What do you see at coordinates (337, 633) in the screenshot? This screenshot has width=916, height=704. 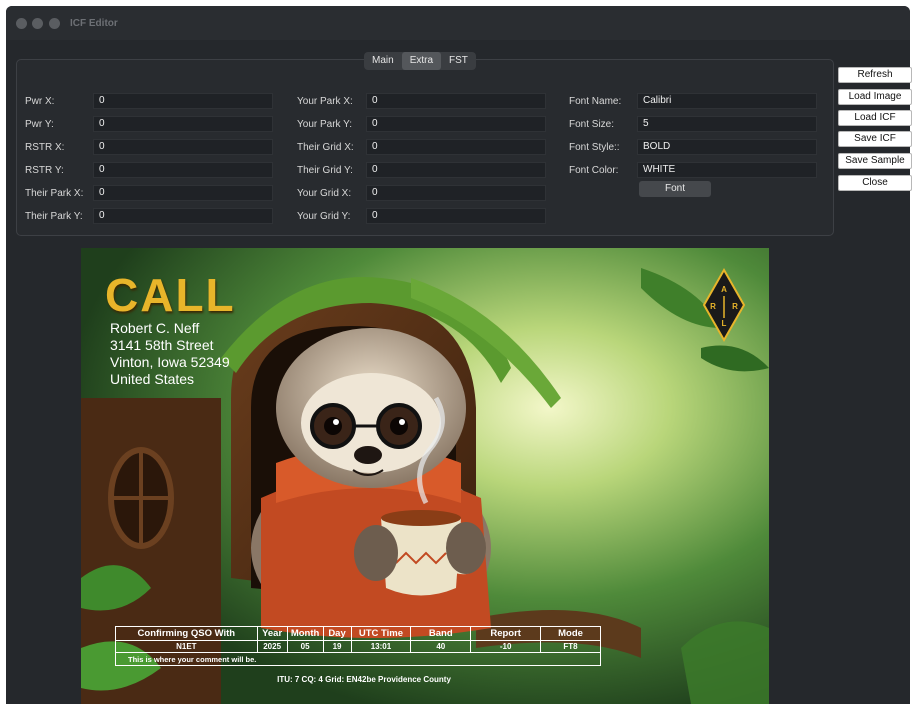 I see `header-day: Day` at bounding box center [337, 633].